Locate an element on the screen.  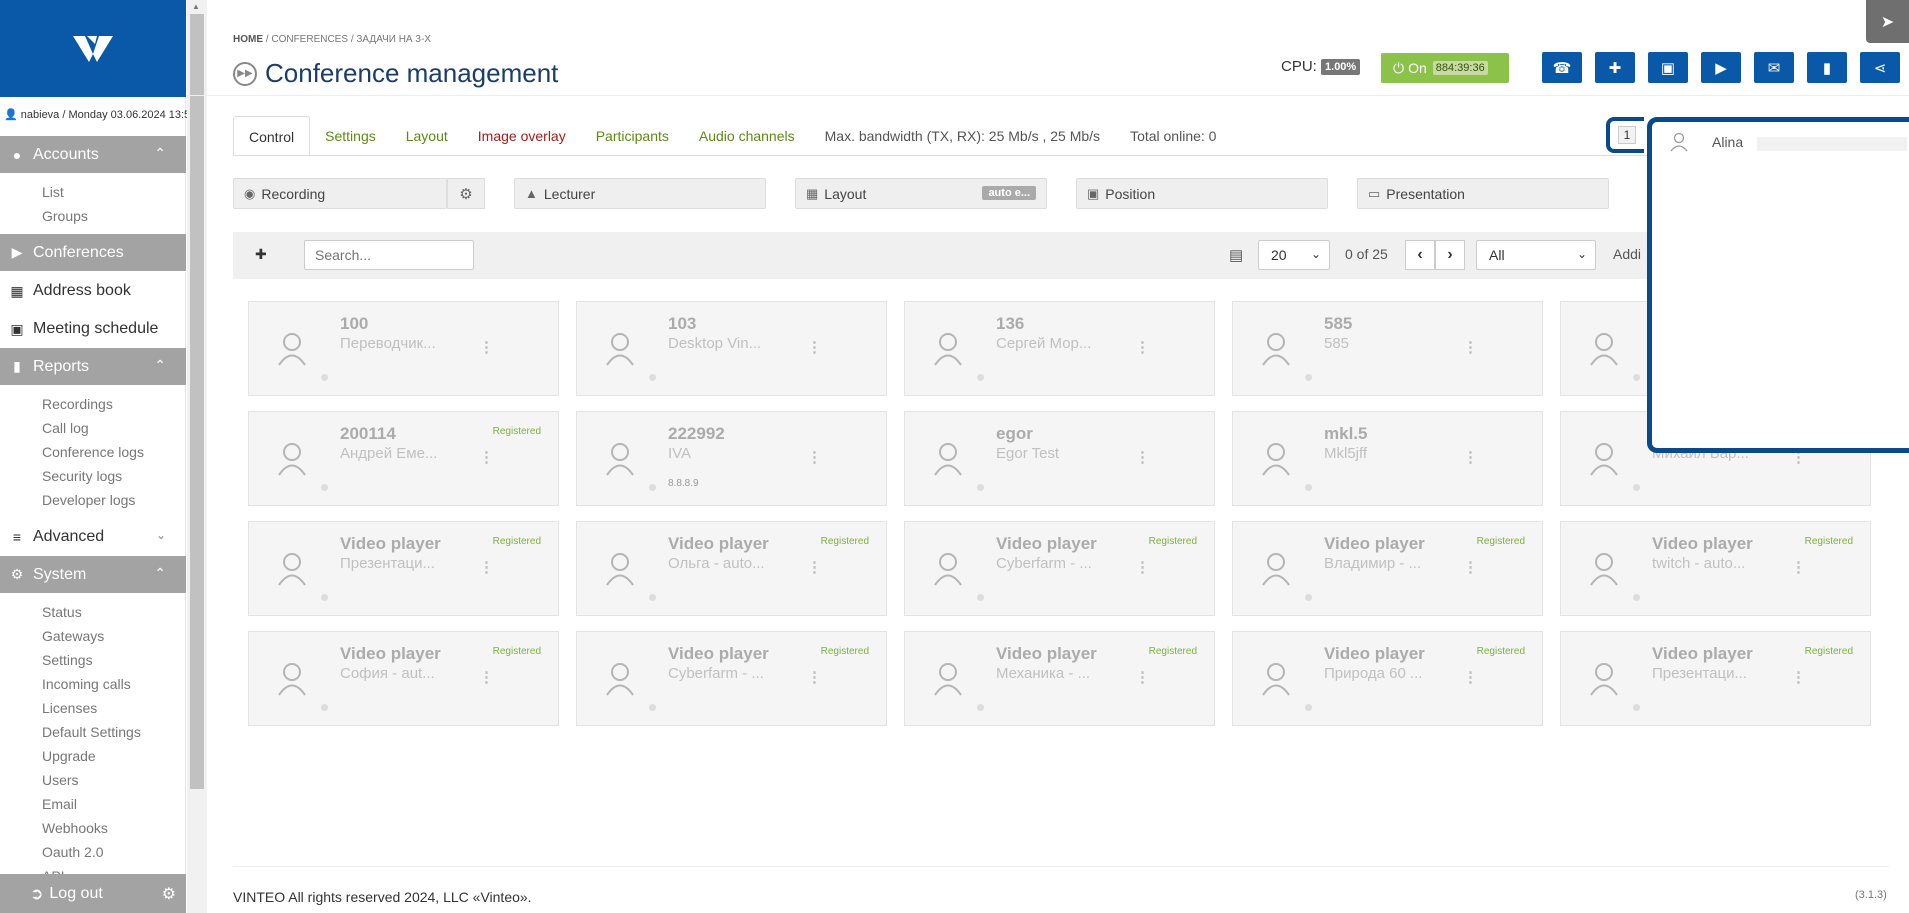
recording-settings-button: ⚙ is located at coordinates (466, 193).